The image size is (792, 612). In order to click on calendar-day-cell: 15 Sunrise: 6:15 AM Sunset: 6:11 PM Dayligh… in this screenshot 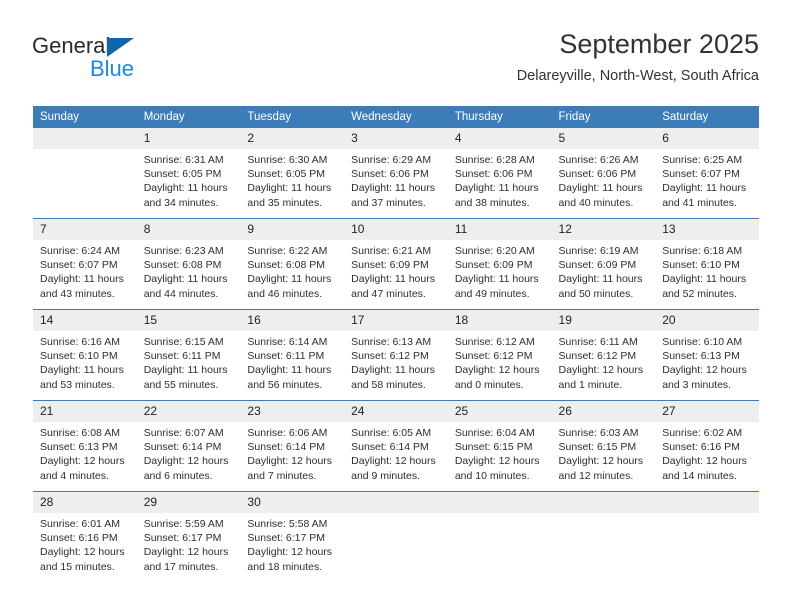, I will do `click(188, 355)`.